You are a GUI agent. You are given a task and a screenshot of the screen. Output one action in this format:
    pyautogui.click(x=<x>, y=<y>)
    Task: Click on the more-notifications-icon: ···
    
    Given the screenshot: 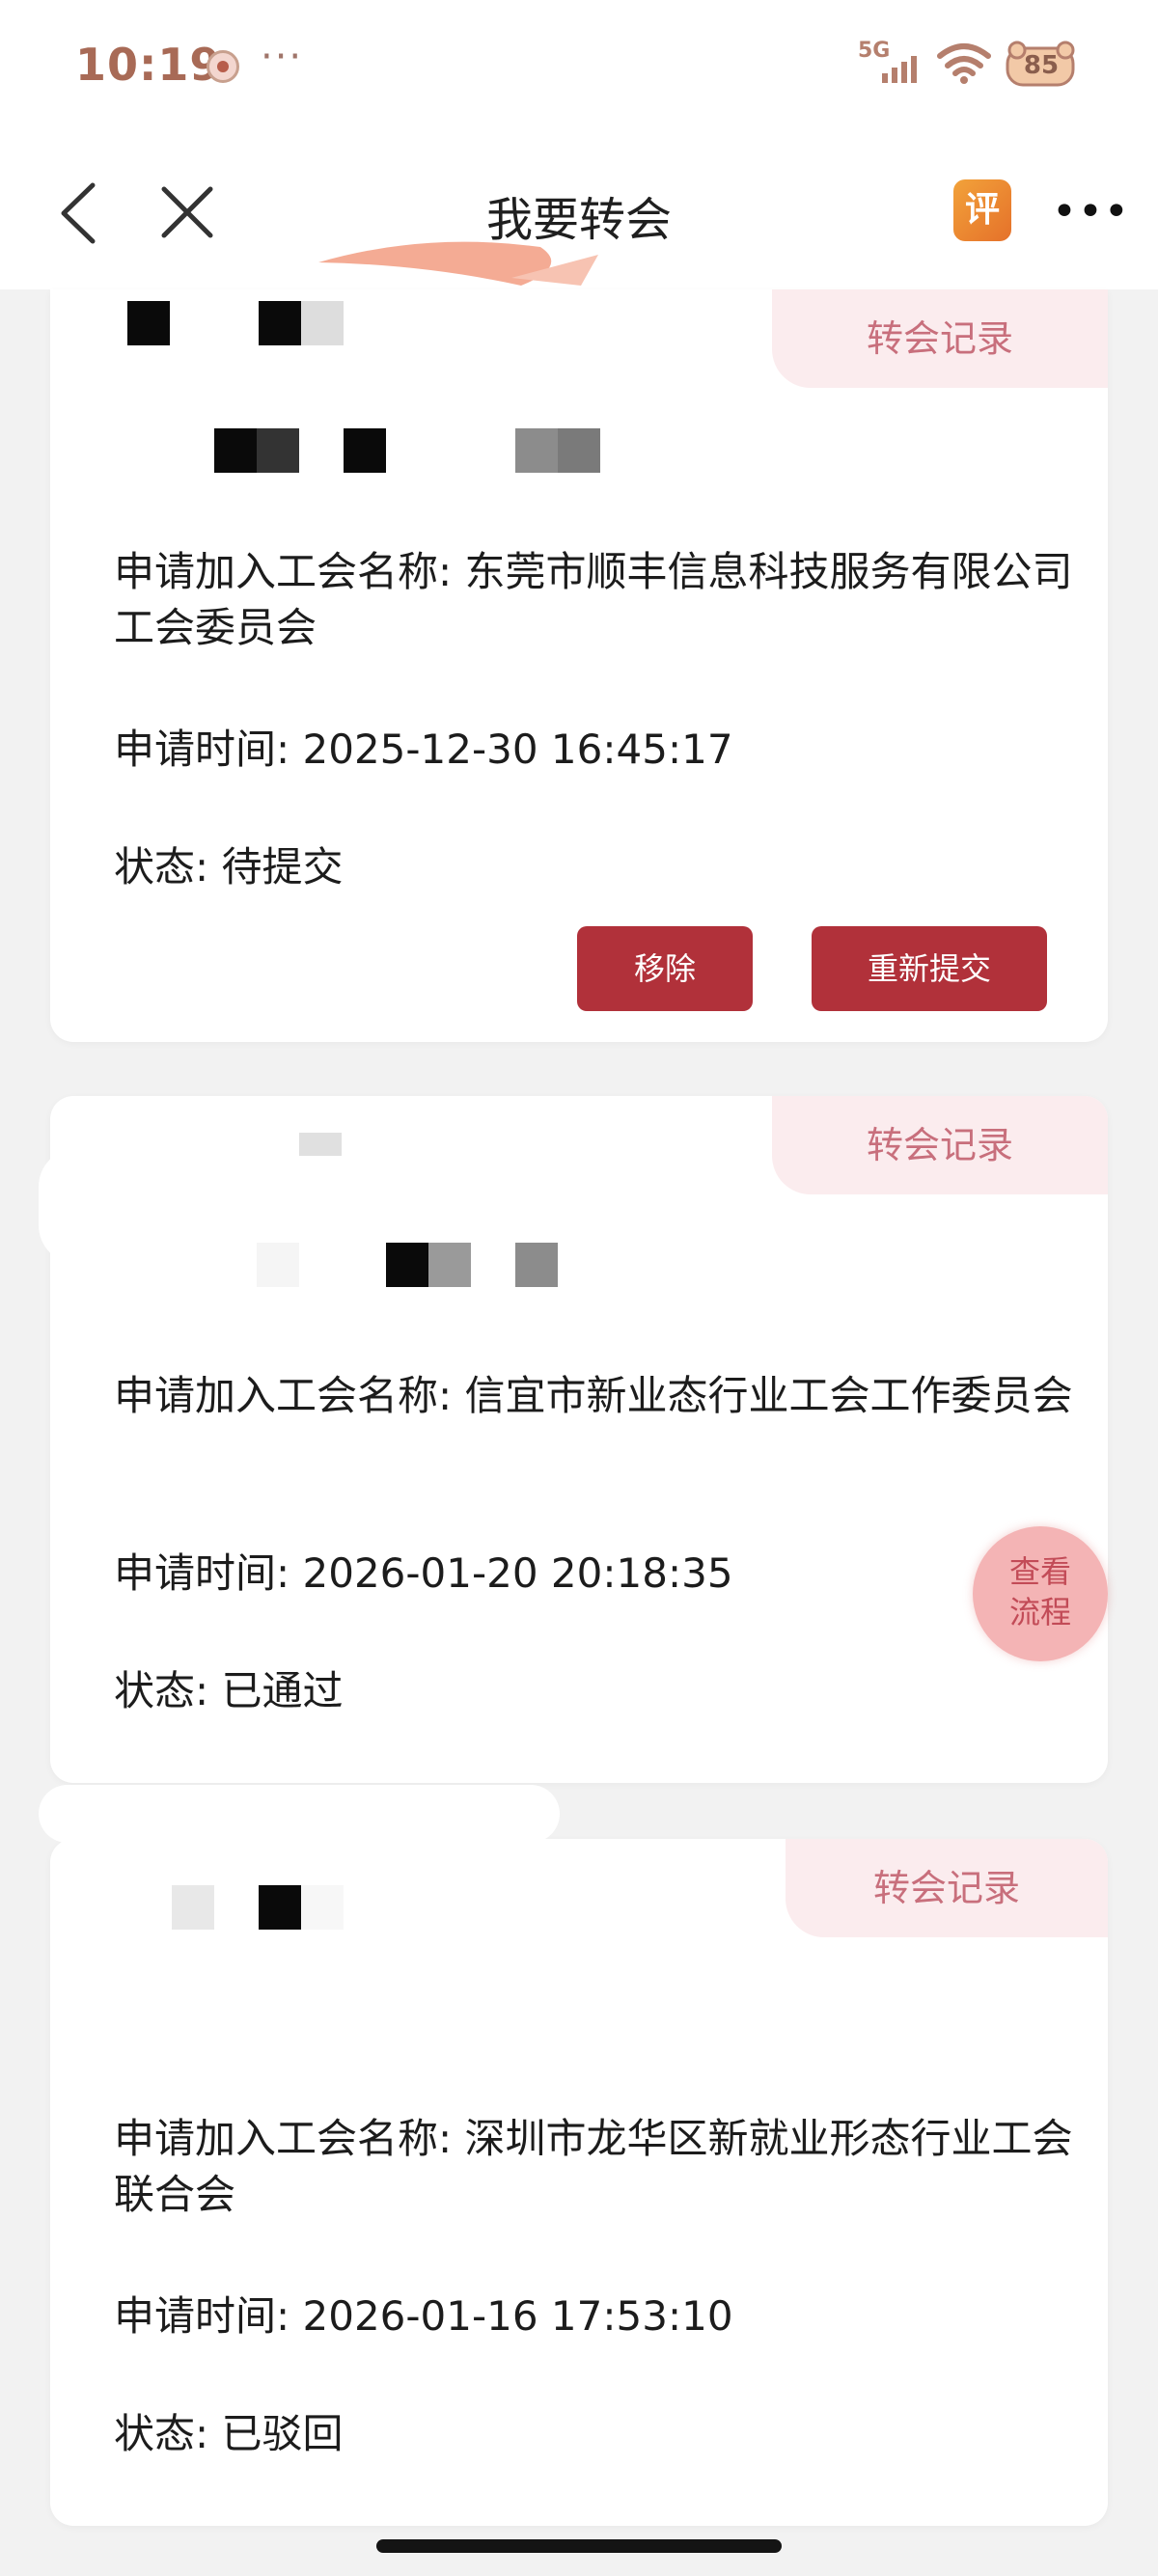 What is the action you would take?
    pyautogui.click(x=282, y=57)
    